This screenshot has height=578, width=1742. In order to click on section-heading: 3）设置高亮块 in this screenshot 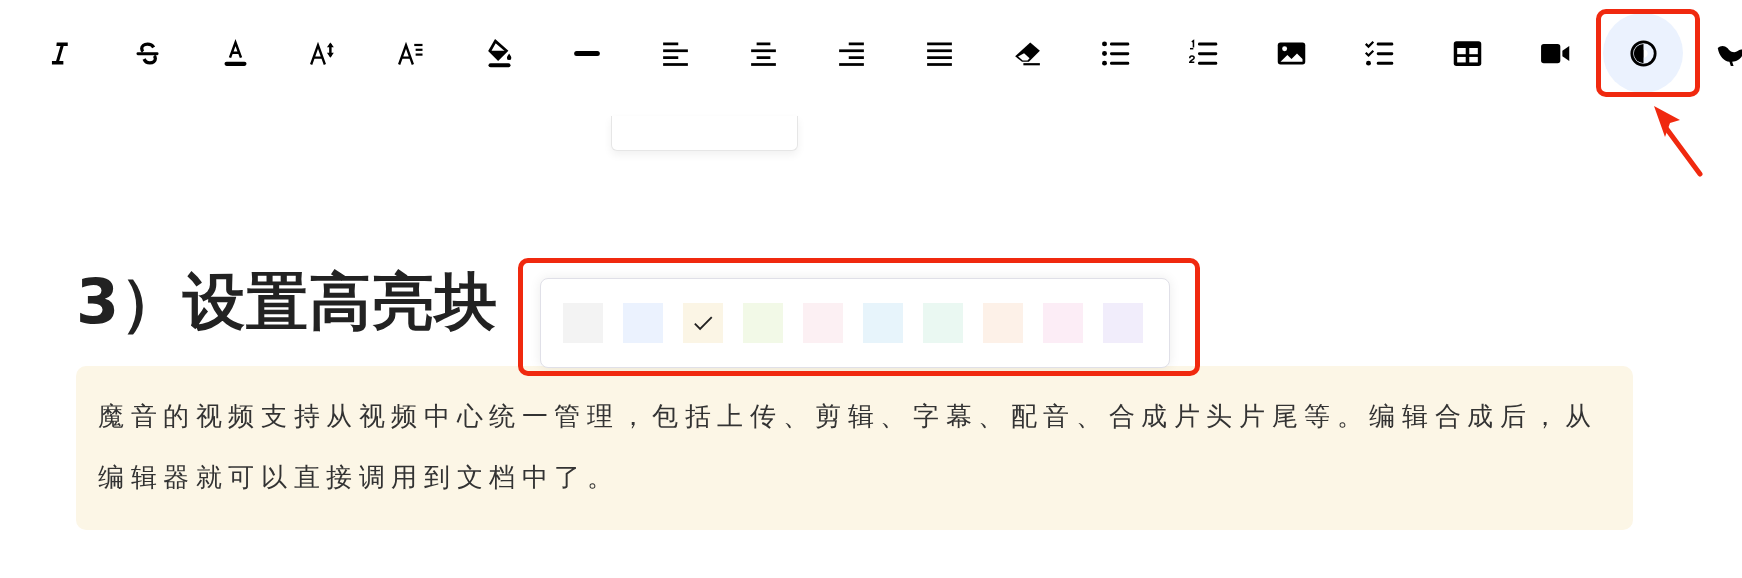, I will do `click(287, 302)`.